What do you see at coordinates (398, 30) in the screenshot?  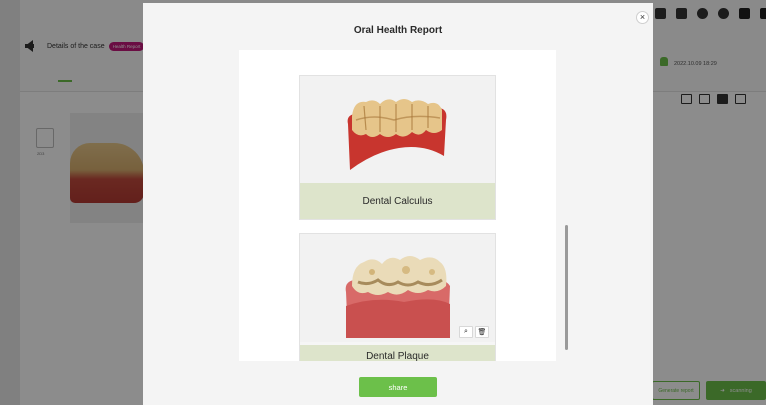 I see `modal-title: Oral Health Report` at bounding box center [398, 30].